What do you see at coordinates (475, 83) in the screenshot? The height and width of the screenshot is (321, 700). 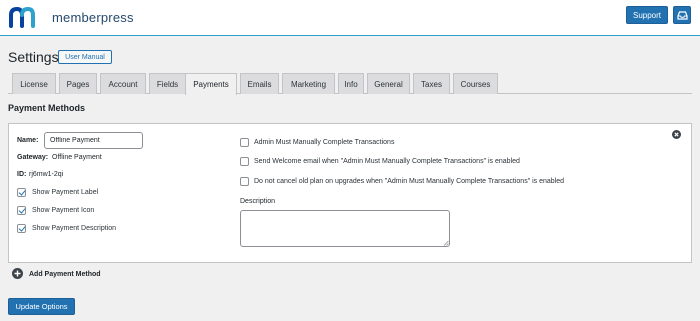 I see `tab-courses: Courses` at bounding box center [475, 83].